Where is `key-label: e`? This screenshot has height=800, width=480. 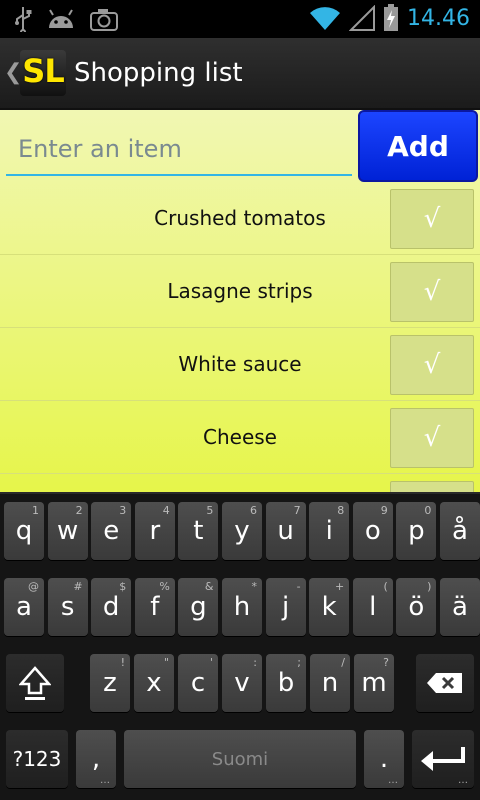 key-label: e is located at coordinates (111, 531).